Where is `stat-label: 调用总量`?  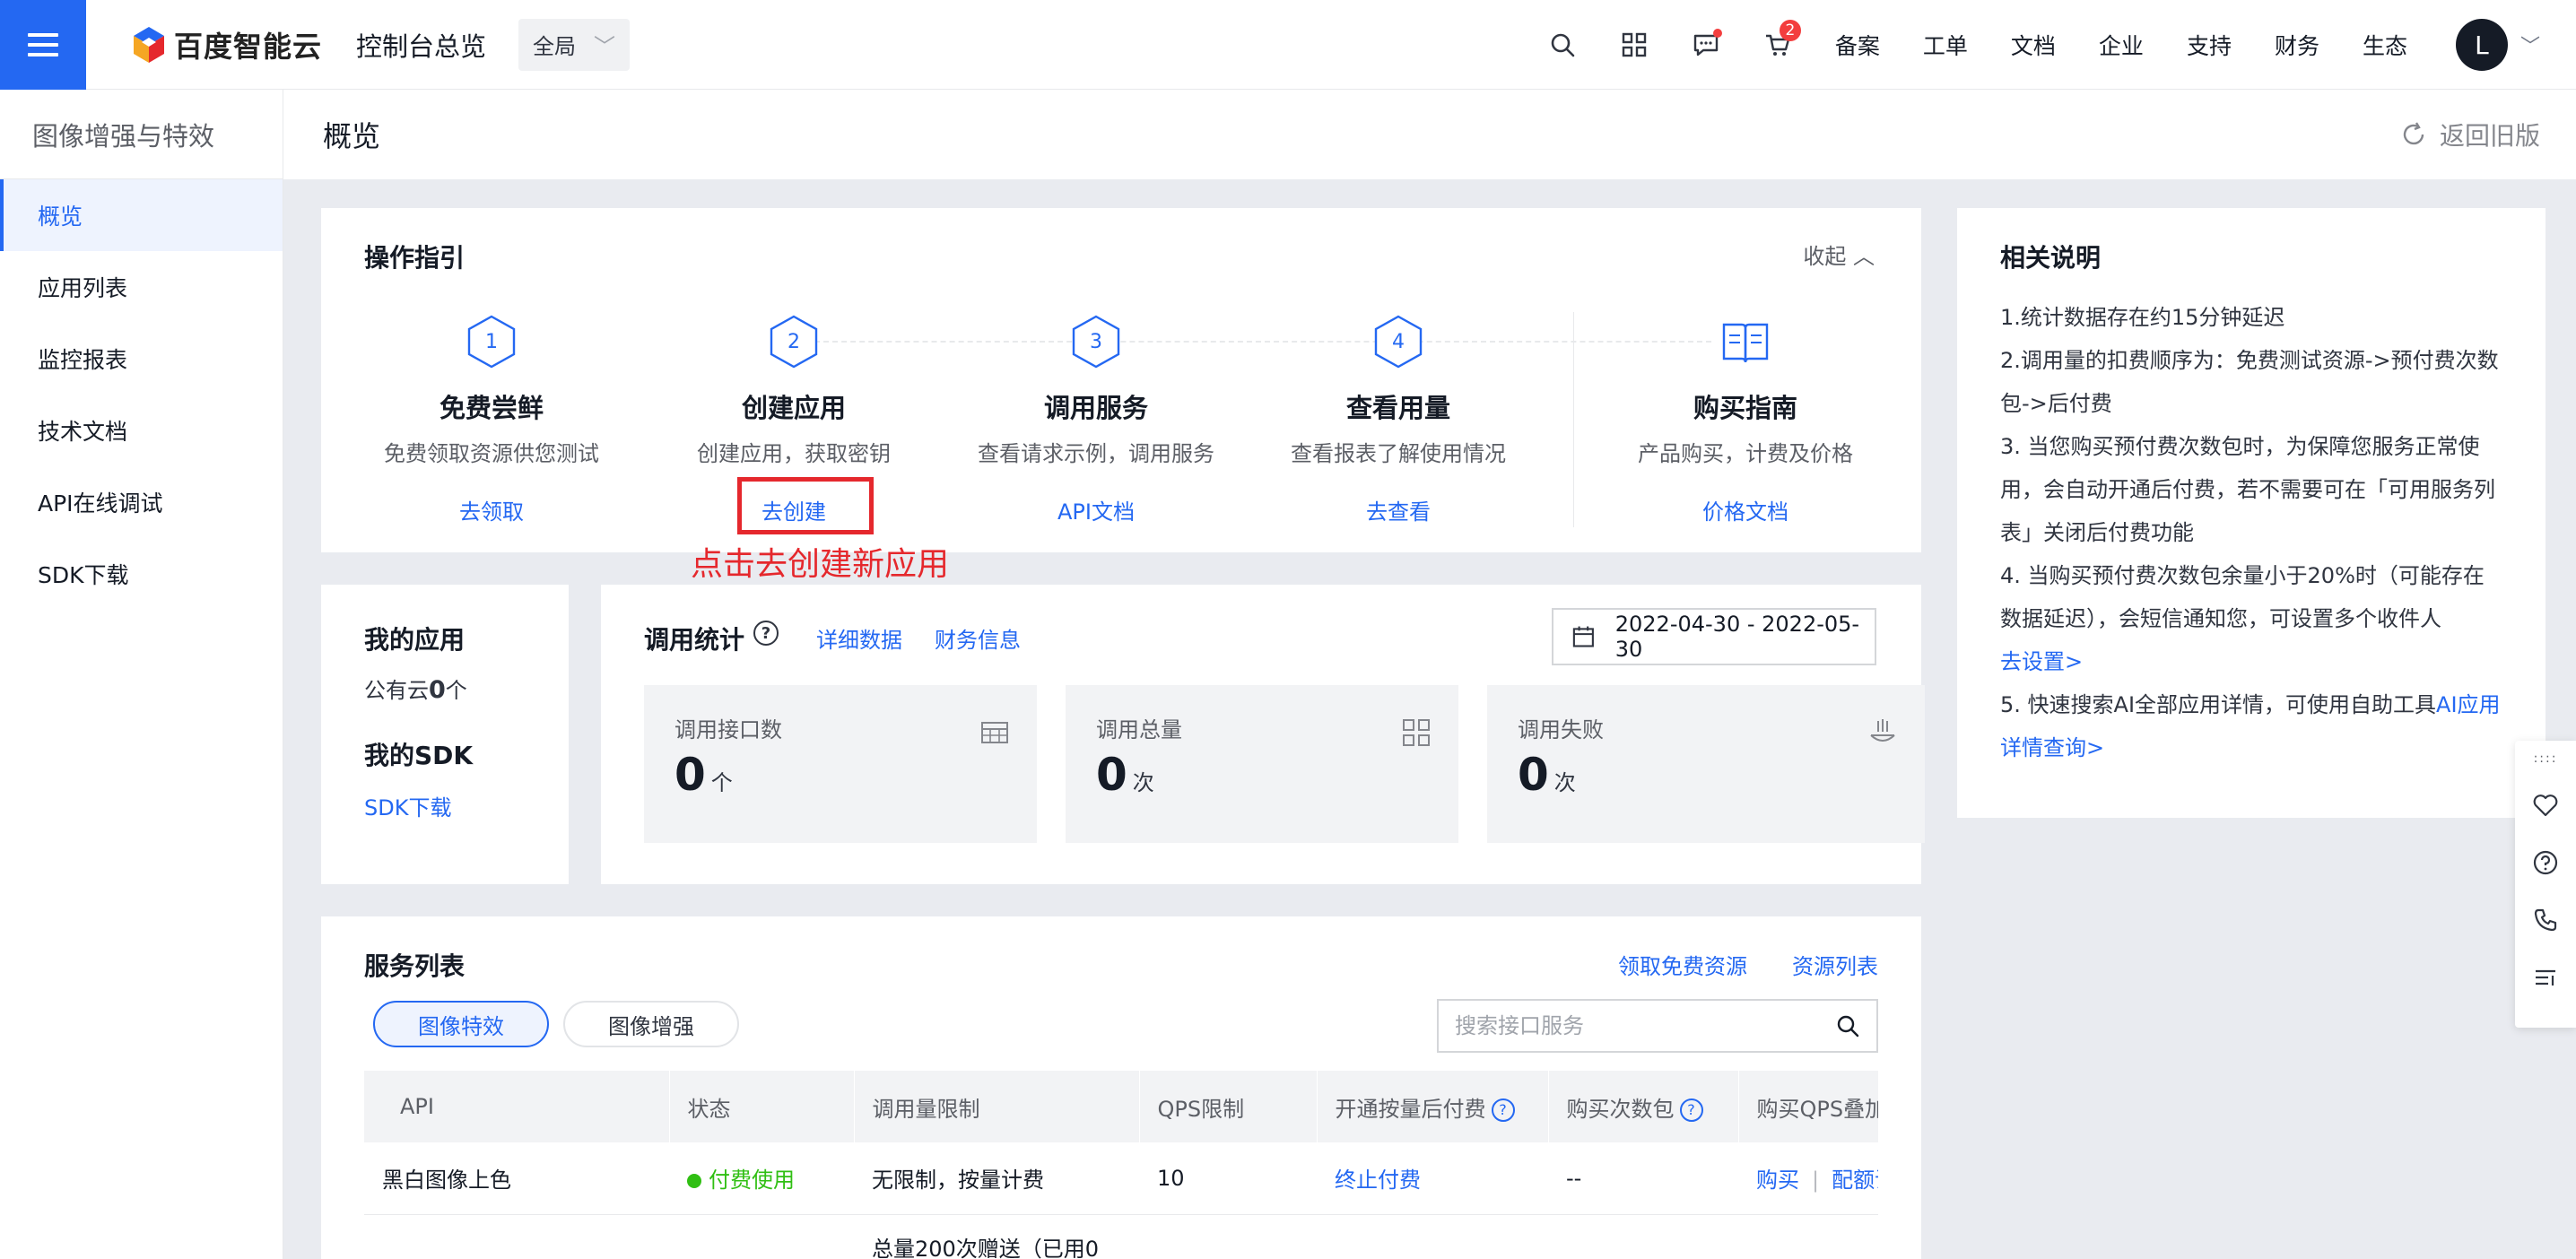
stat-label: 调用总量 is located at coordinates (1139, 729).